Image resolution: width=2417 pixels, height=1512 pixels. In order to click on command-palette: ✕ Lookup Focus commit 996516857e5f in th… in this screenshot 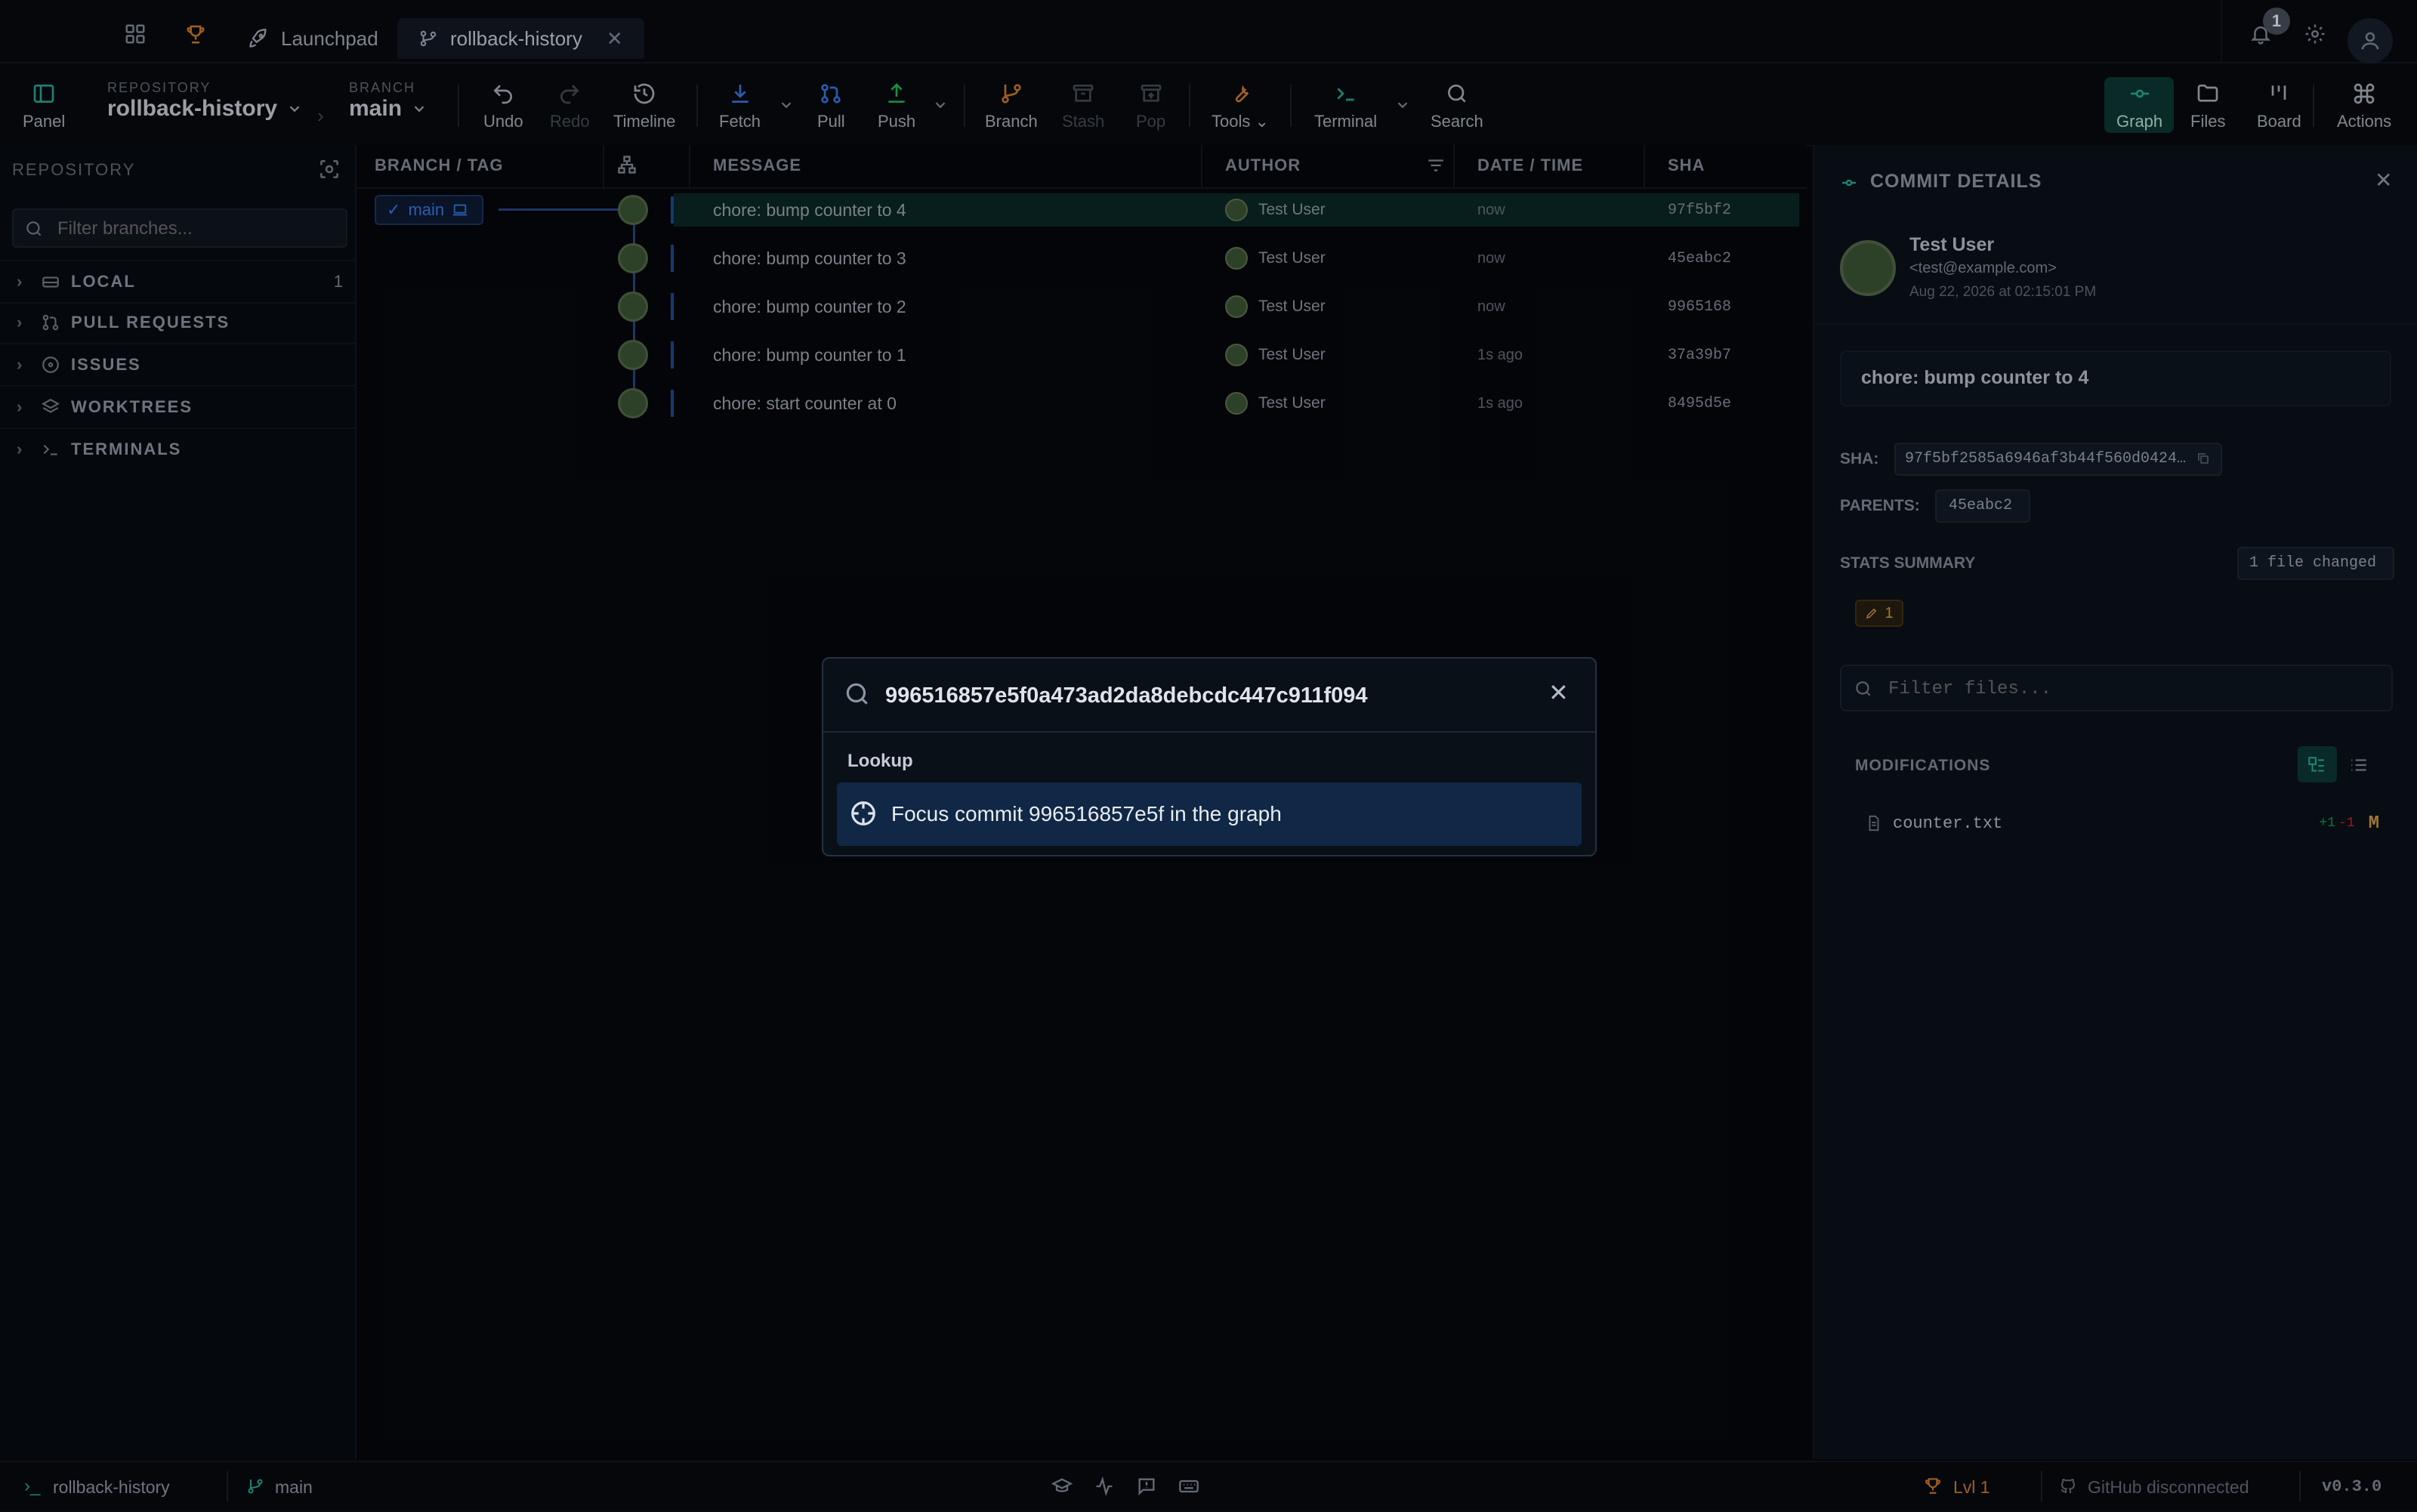, I will do `click(1209, 756)`.